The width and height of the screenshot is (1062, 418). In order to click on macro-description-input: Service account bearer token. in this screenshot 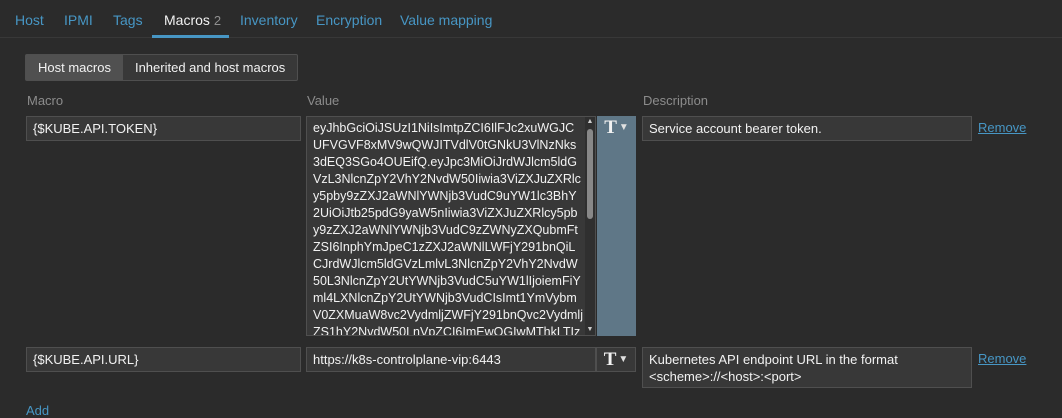, I will do `click(807, 128)`.